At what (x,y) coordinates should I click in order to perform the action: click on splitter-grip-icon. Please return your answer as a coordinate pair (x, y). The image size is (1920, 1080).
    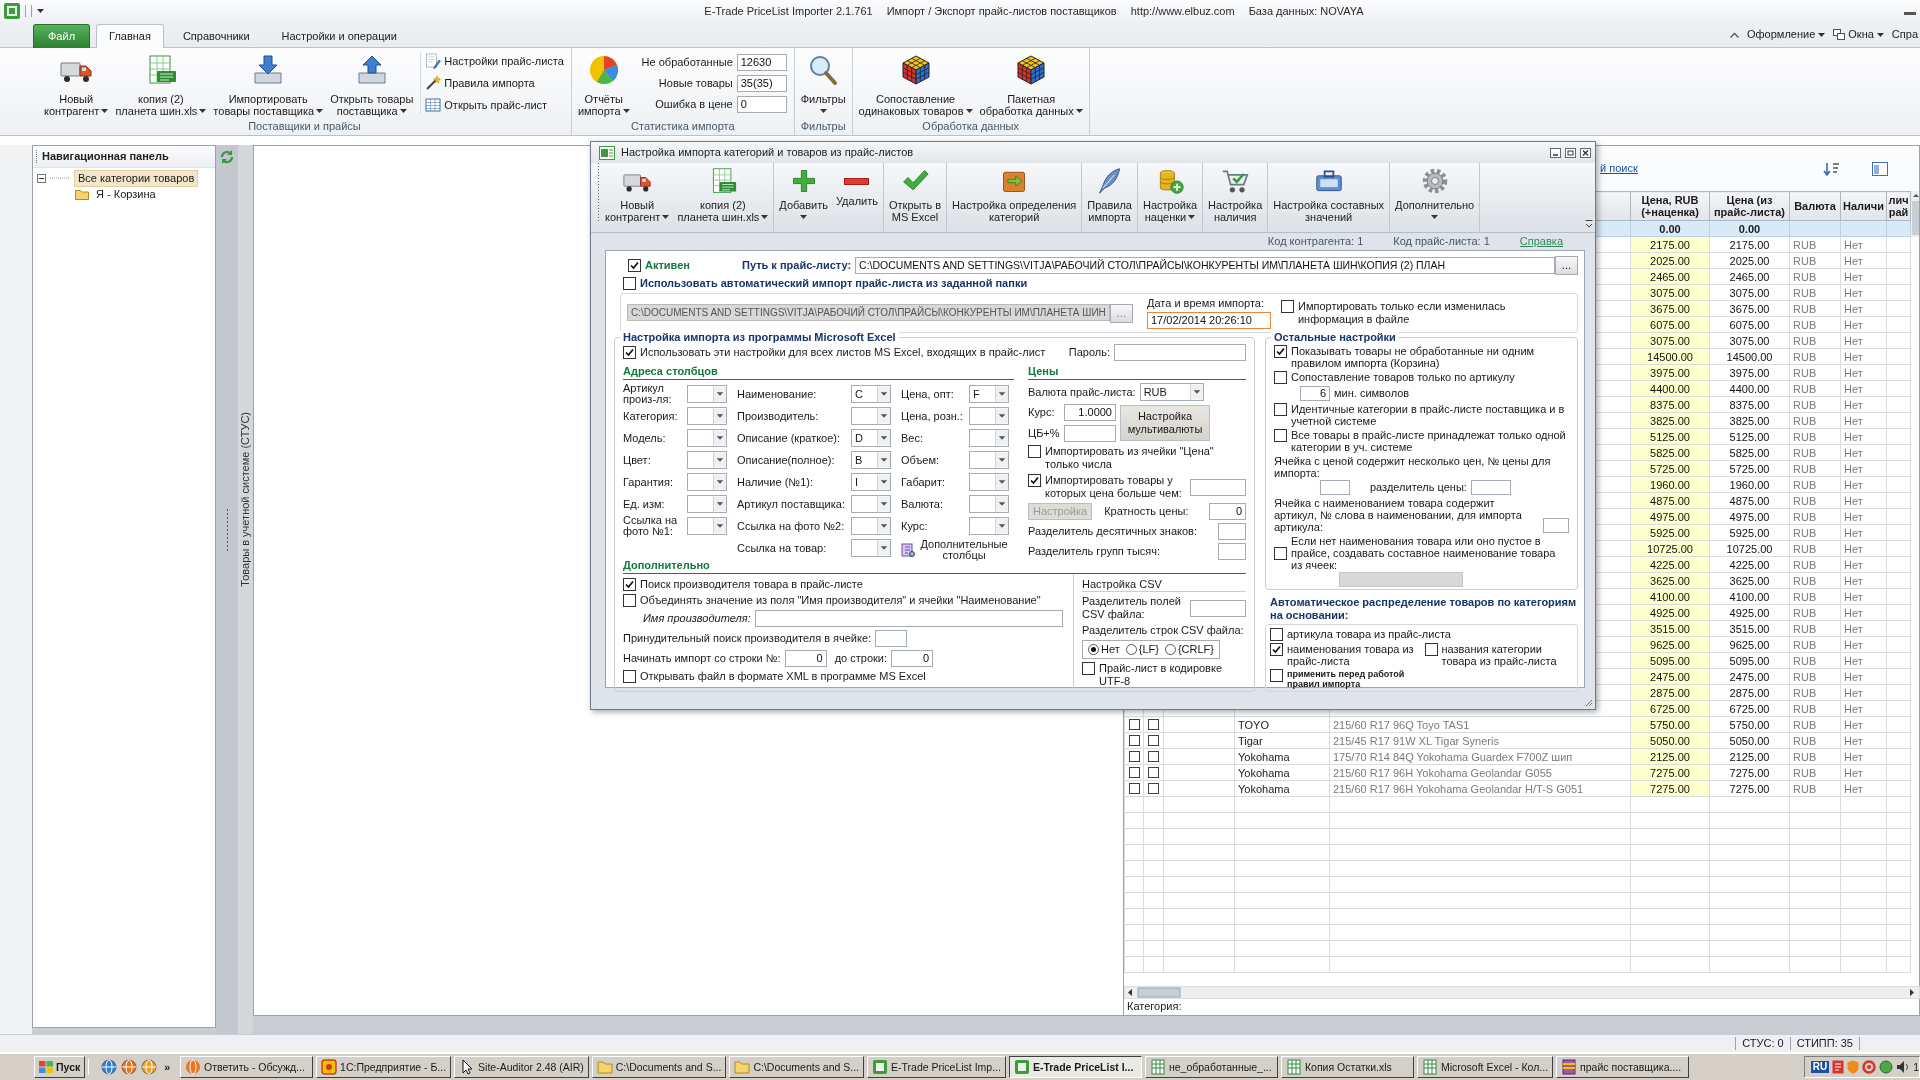
    Looking at the image, I should click on (227, 531).